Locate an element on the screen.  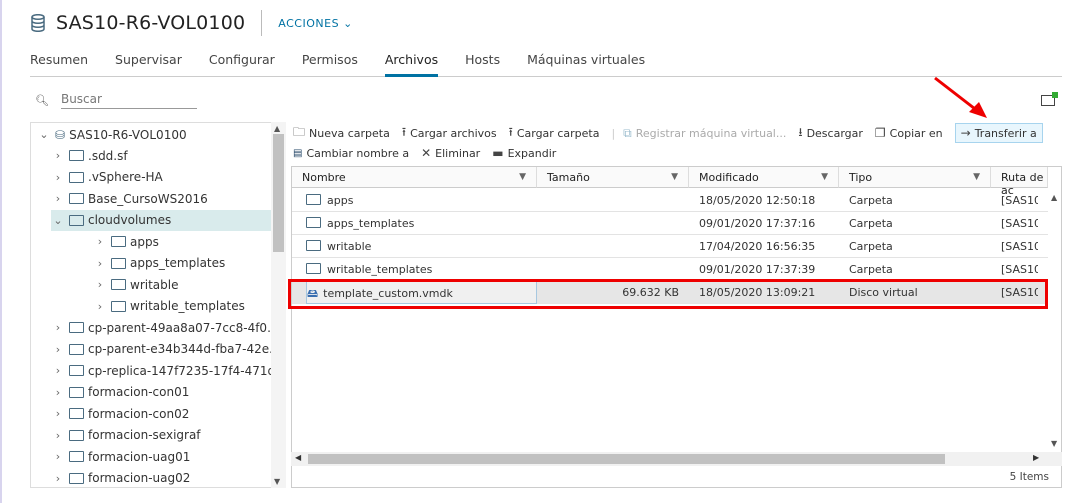
cell-type: Carpeta is located at coordinates (915, 223).